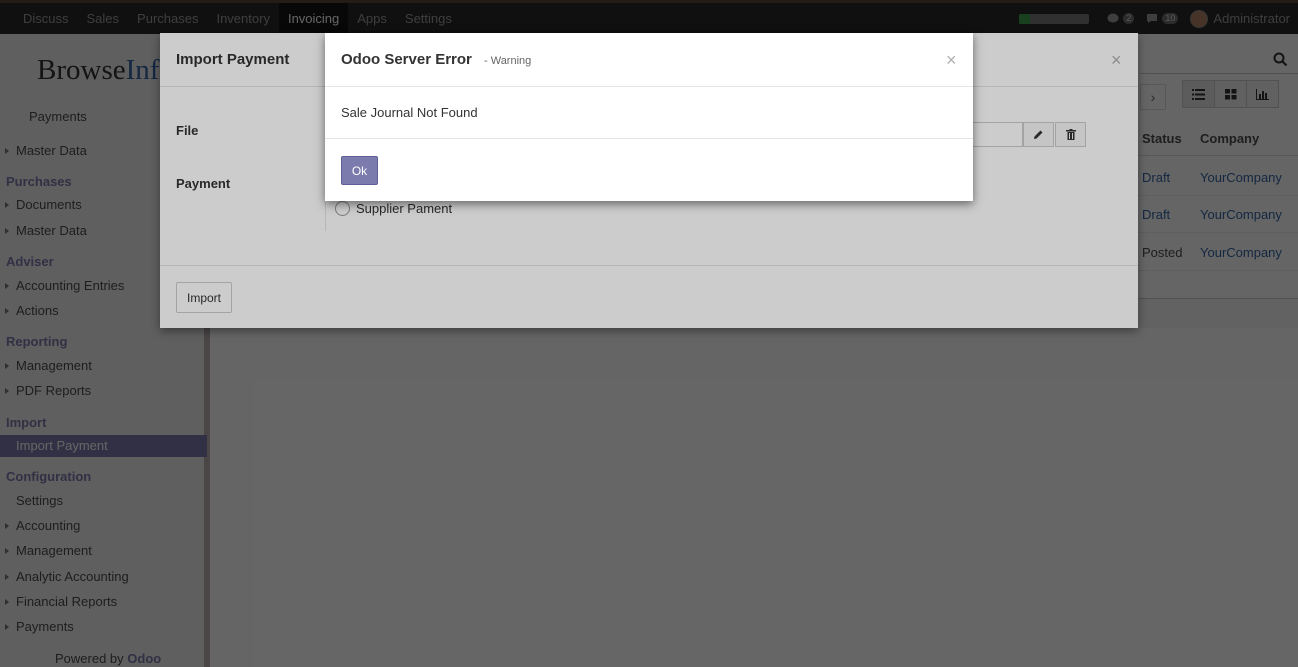 The height and width of the screenshot is (667, 1298). I want to click on ok-button: Ok, so click(359, 170).